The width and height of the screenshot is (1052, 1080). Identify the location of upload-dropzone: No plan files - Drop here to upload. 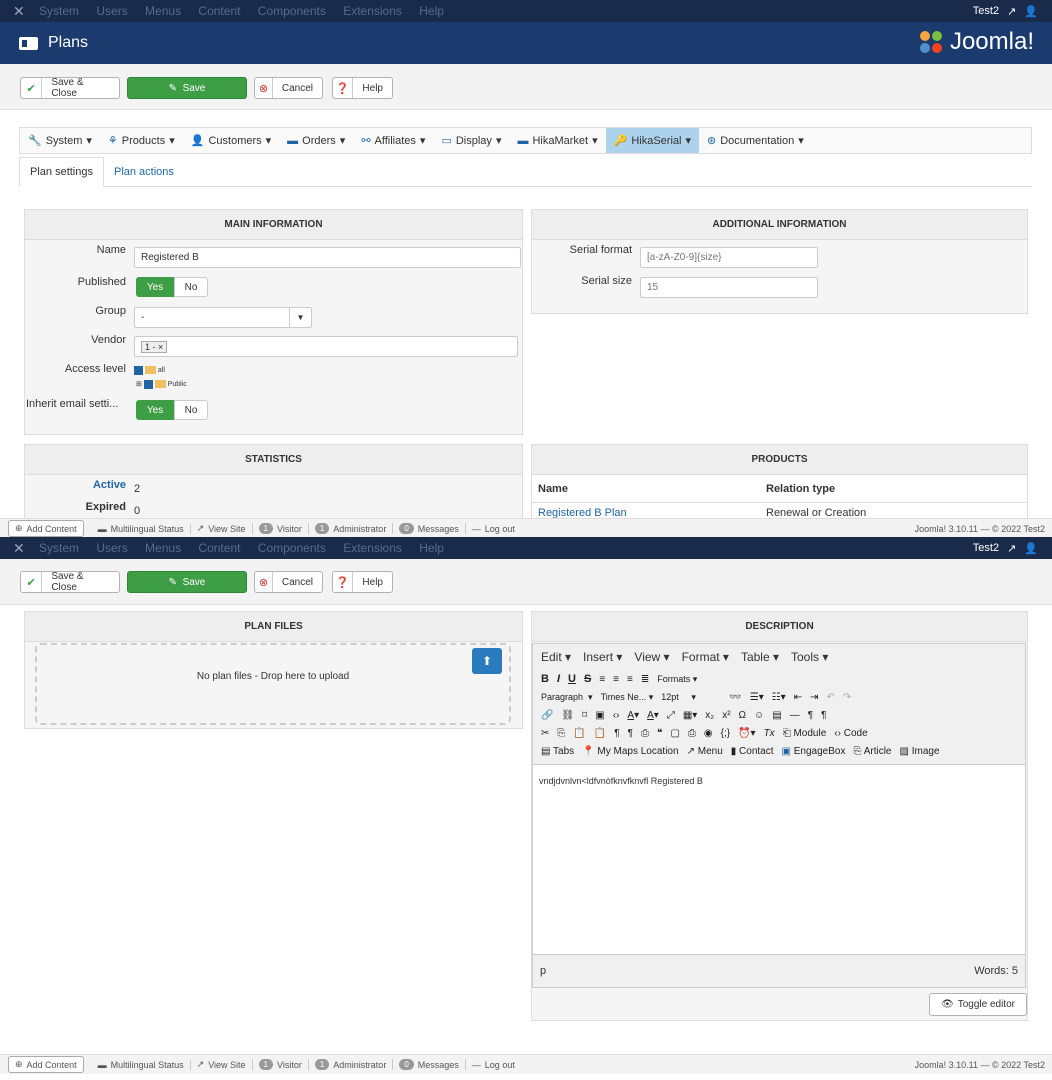
(273, 684).